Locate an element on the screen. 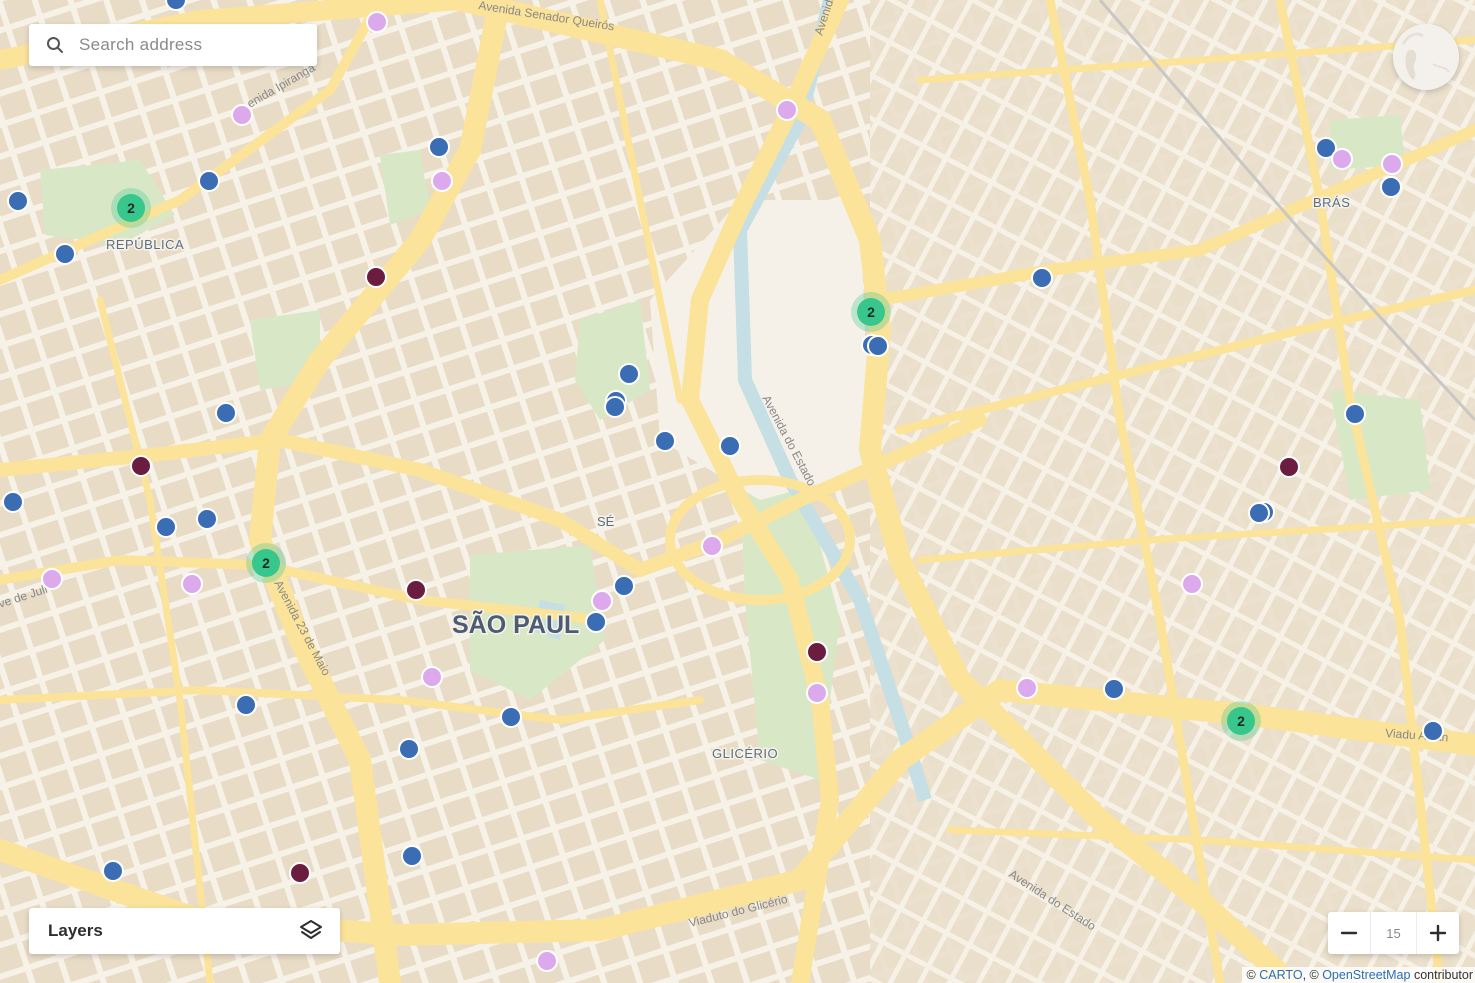  zoom-in-button is located at coordinates (1438, 933).